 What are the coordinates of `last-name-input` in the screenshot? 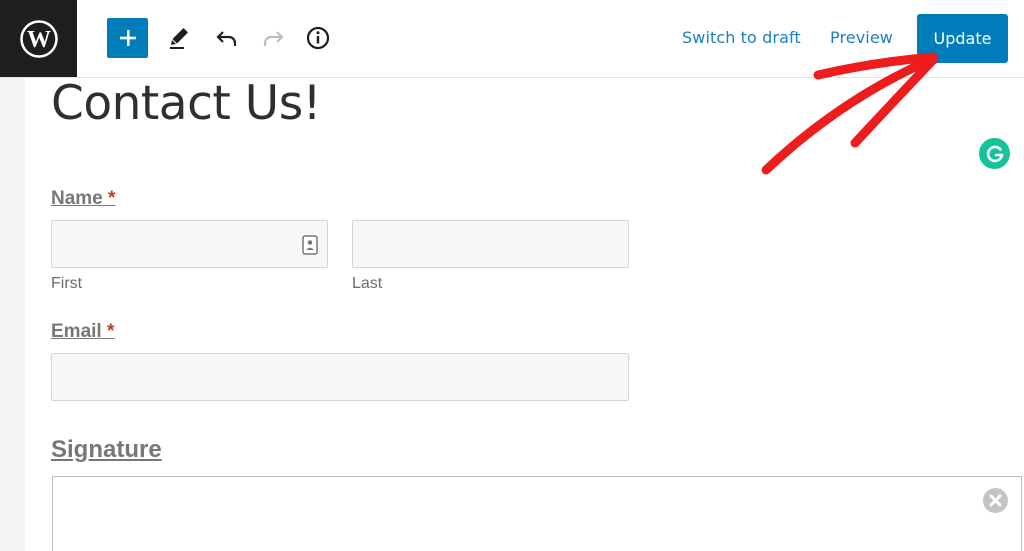 It's located at (490, 244).